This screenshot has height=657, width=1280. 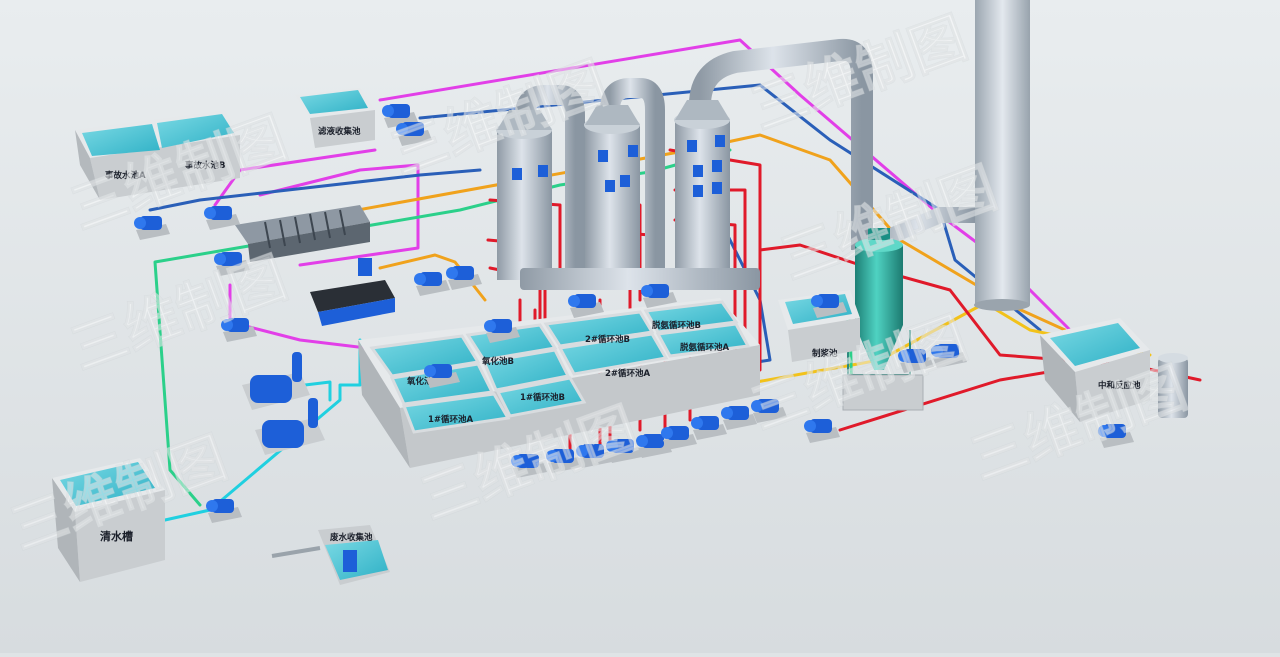 What do you see at coordinates (451, 419) in the screenshot?
I see `circ-pool-1a-label: 1#循环池A` at bounding box center [451, 419].